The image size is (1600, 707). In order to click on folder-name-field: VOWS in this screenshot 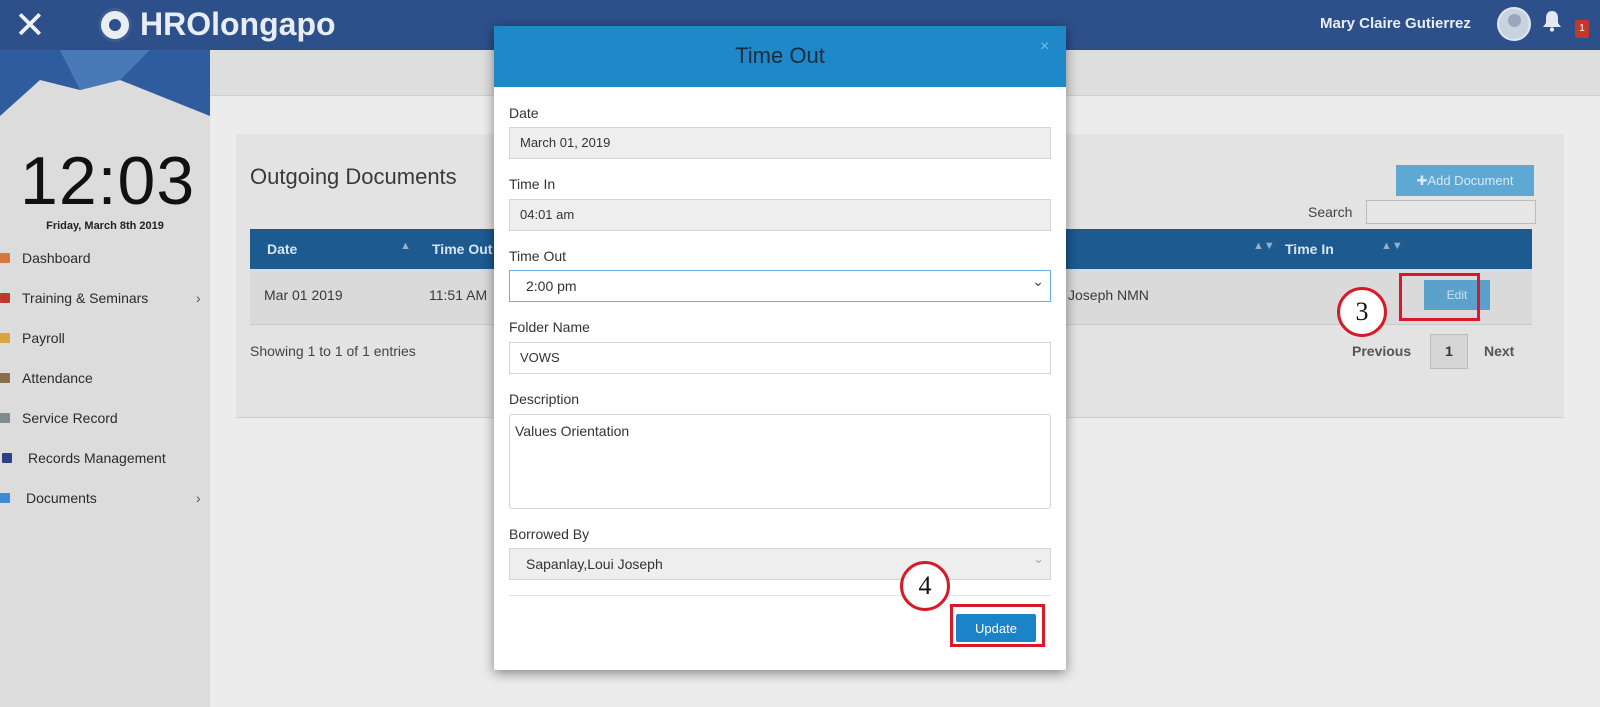, I will do `click(780, 358)`.